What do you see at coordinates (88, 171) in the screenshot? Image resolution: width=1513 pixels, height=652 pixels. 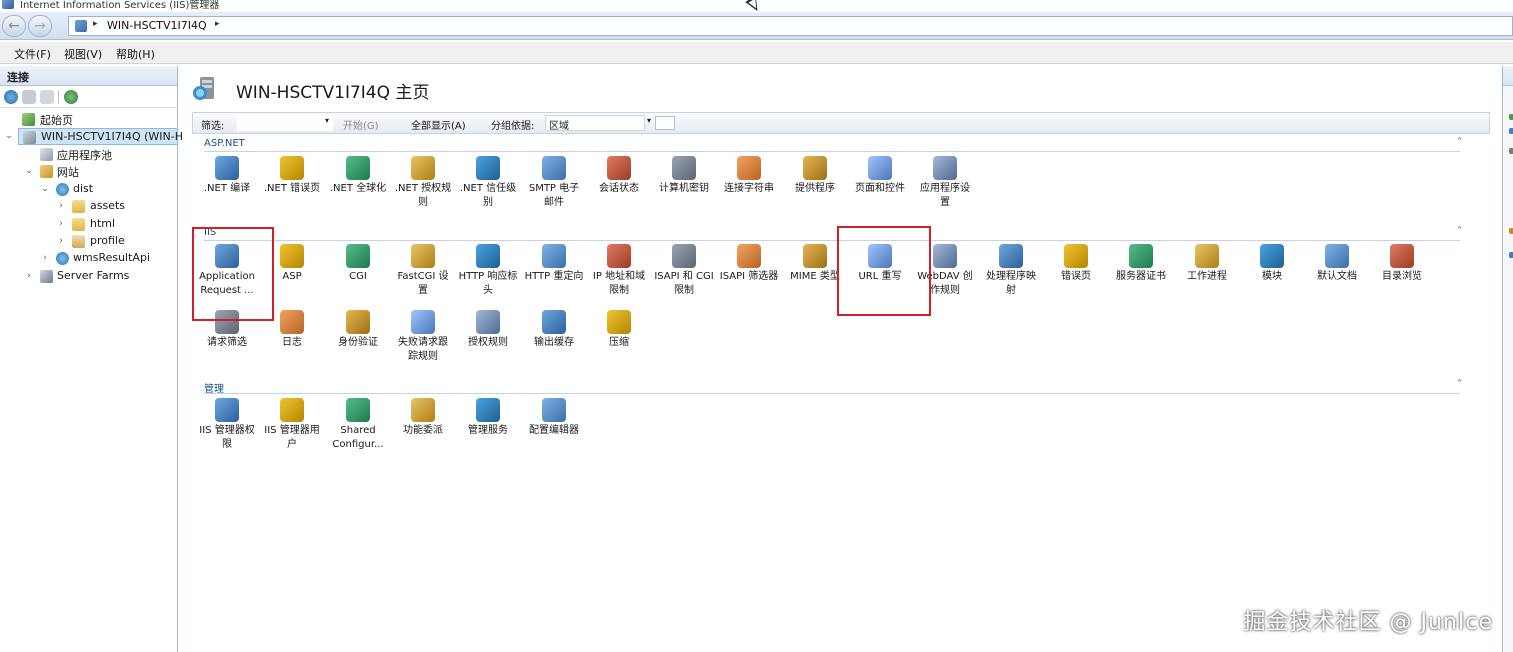 I see `tree-item-sites: ⌄ 网站` at bounding box center [88, 171].